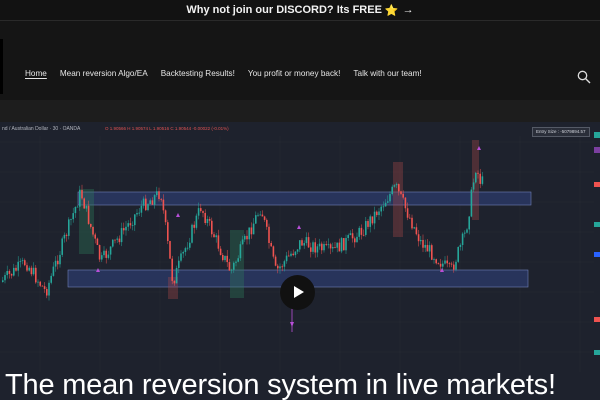 The width and height of the screenshot is (600, 400). What do you see at coordinates (104, 73) in the screenshot?
I see `nav-item-algo: Mean reversion Algo/EA` at bounding box center [104, 73].